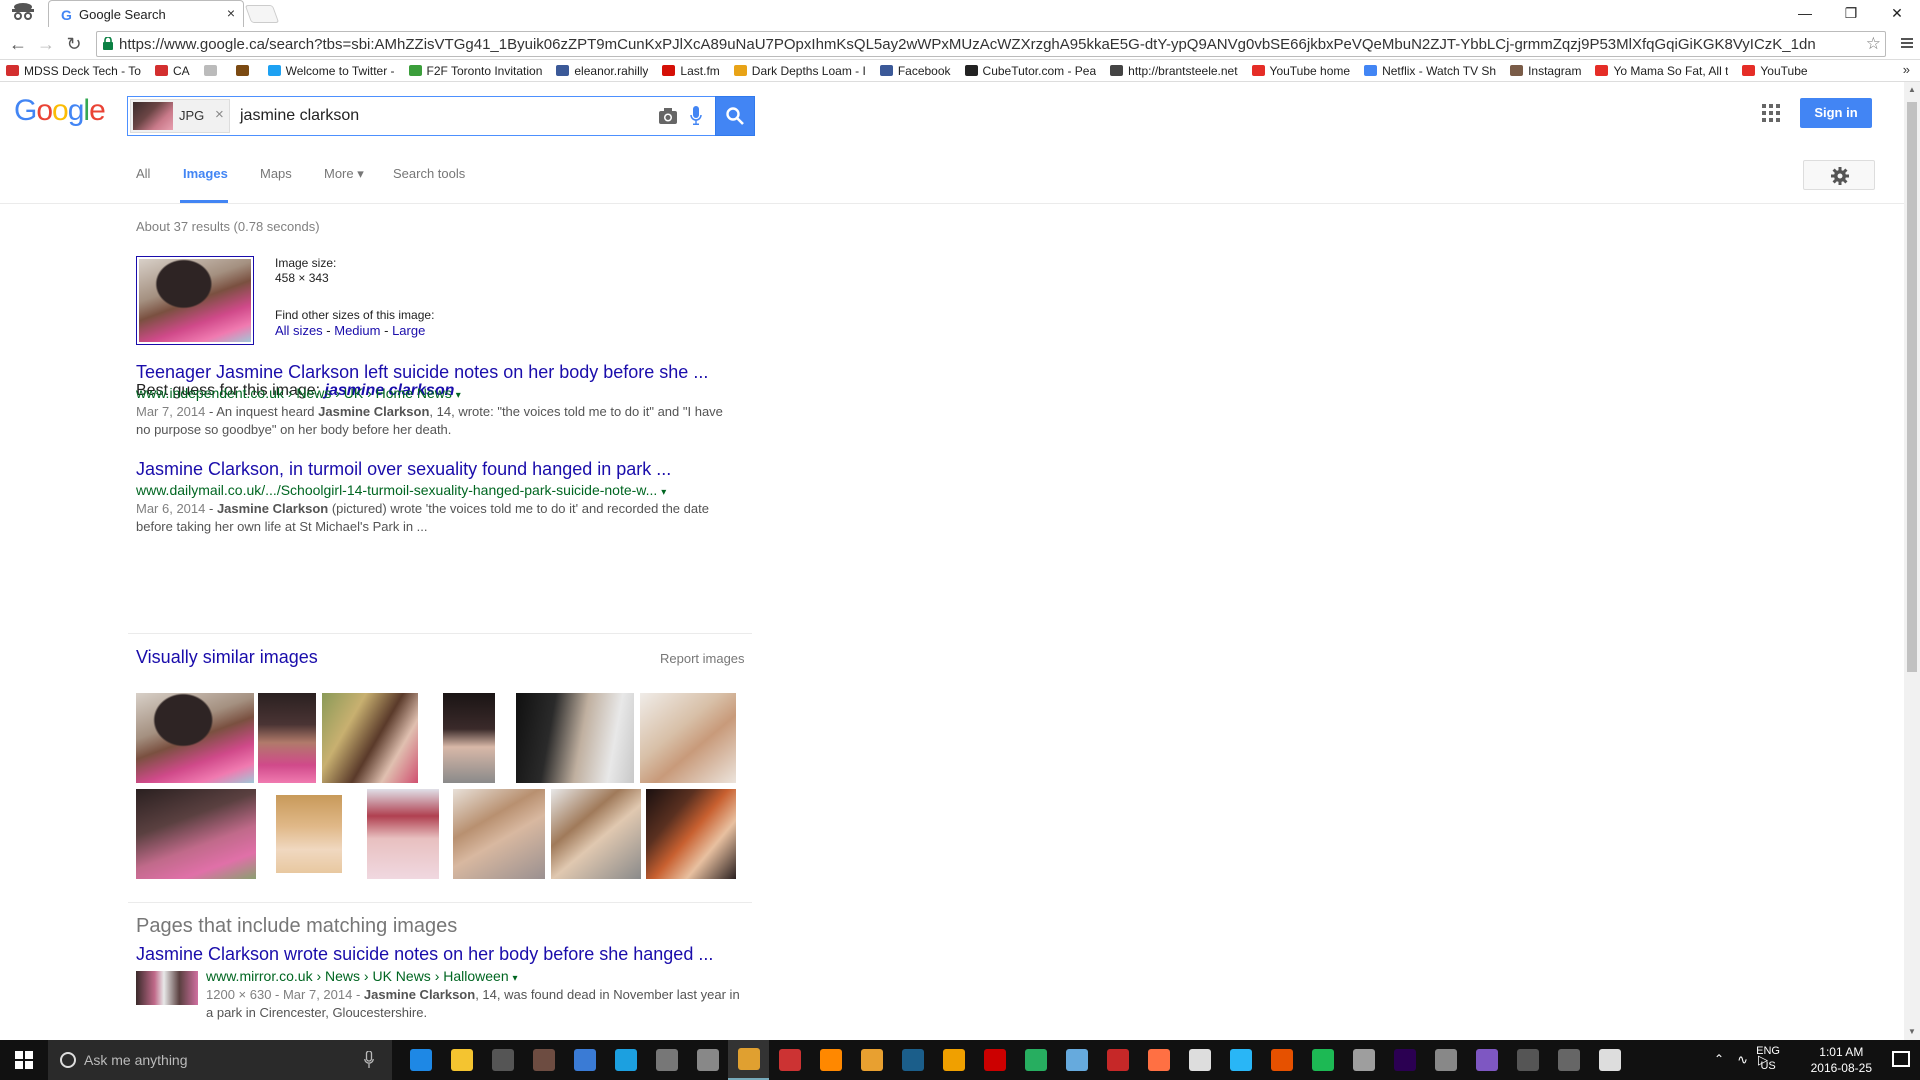  I want to click on page-result-thumbnail, so click(167, 988).